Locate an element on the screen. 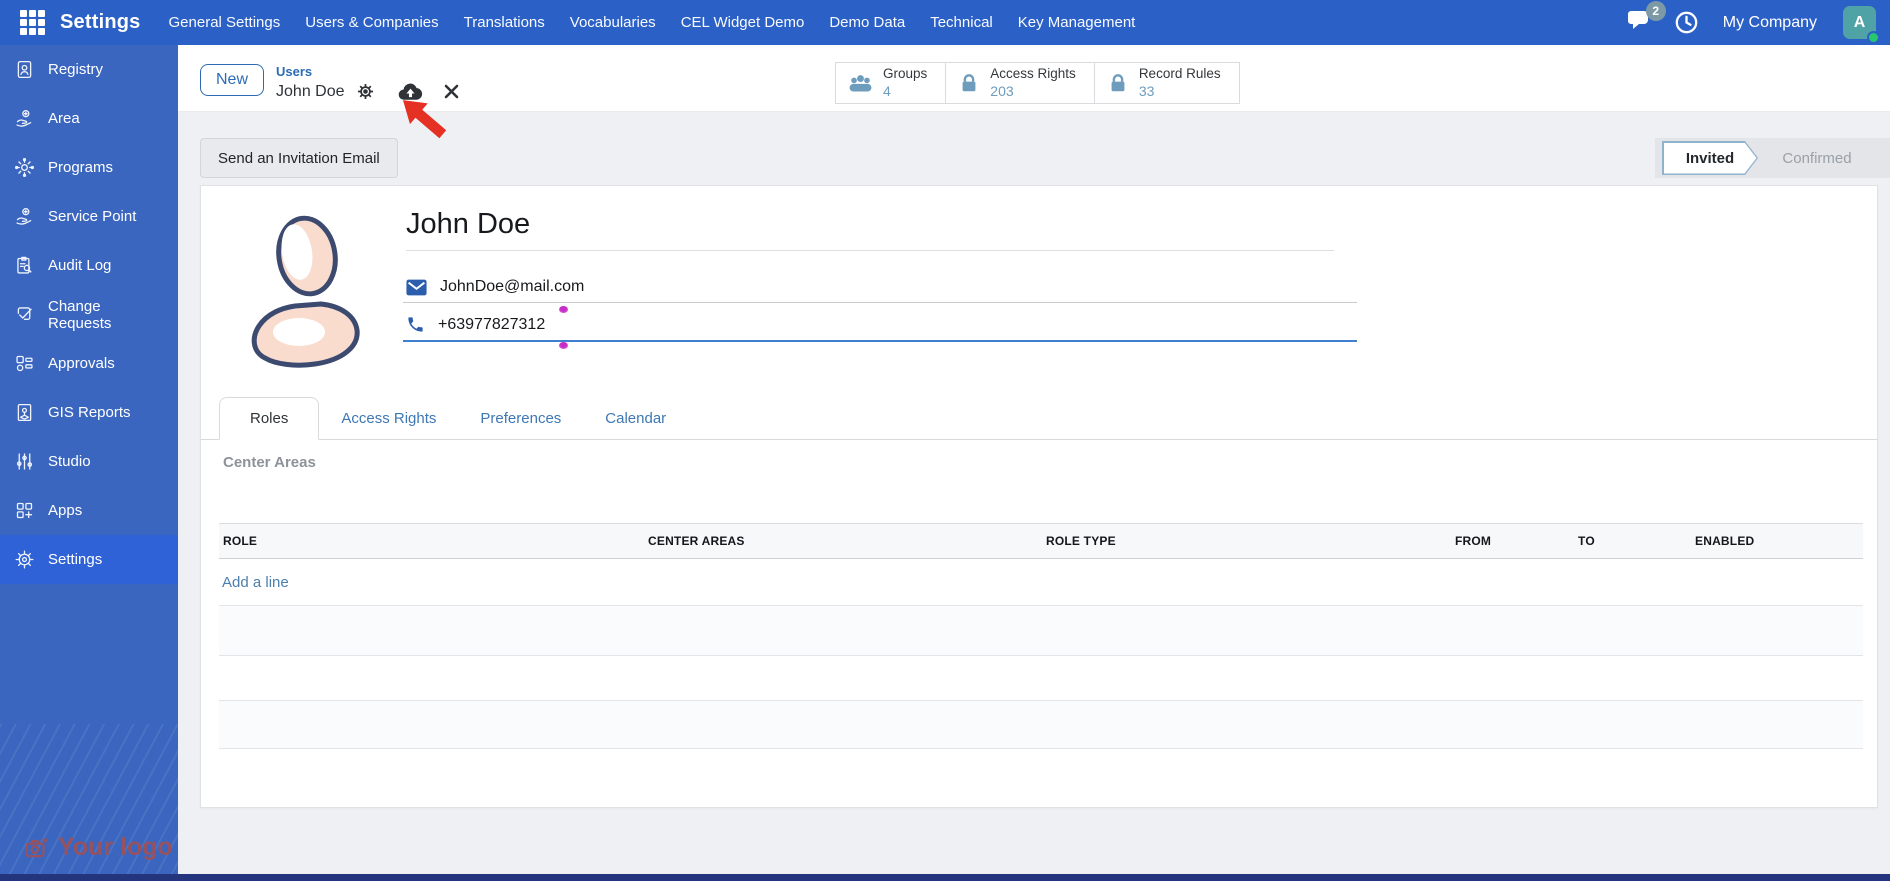 This screenshot has width=1890, height=881. stat-label: Access Rights is located at coordinates (1033, 73).